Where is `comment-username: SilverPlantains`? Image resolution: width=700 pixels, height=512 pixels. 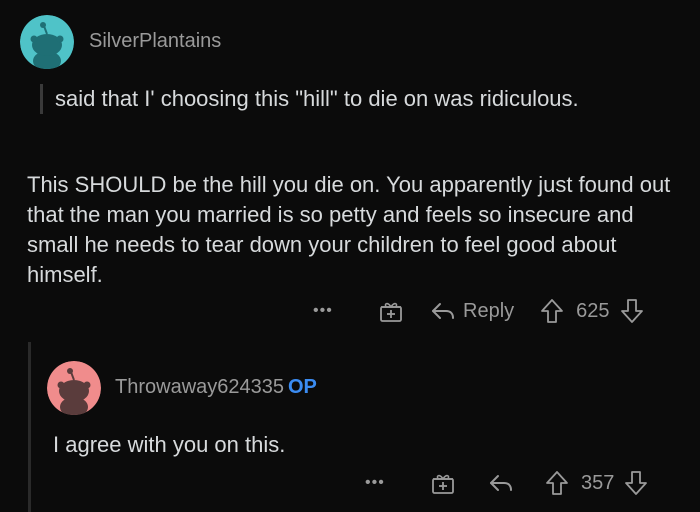 comment-username: SilverPlantains is located at coordinates (155, 41).